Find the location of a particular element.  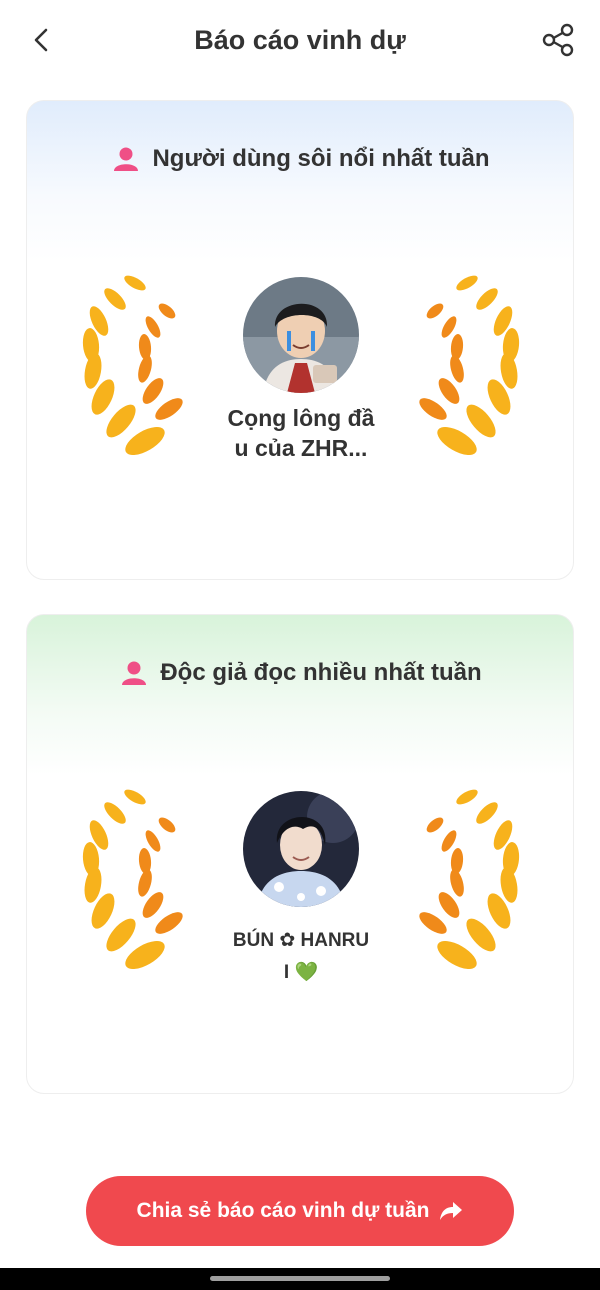

navigation-bar is located at coordinates (300, 1279).